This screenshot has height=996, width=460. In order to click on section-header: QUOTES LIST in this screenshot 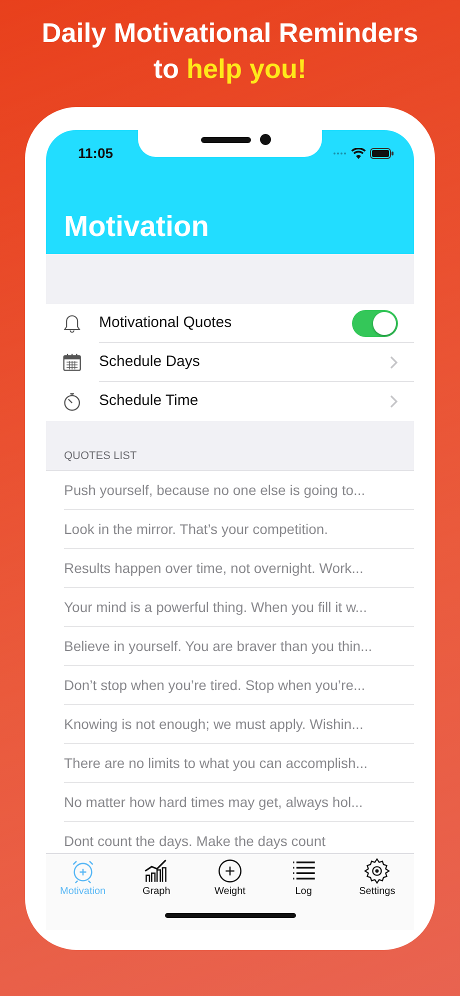, I will do `click(100, 456)`.